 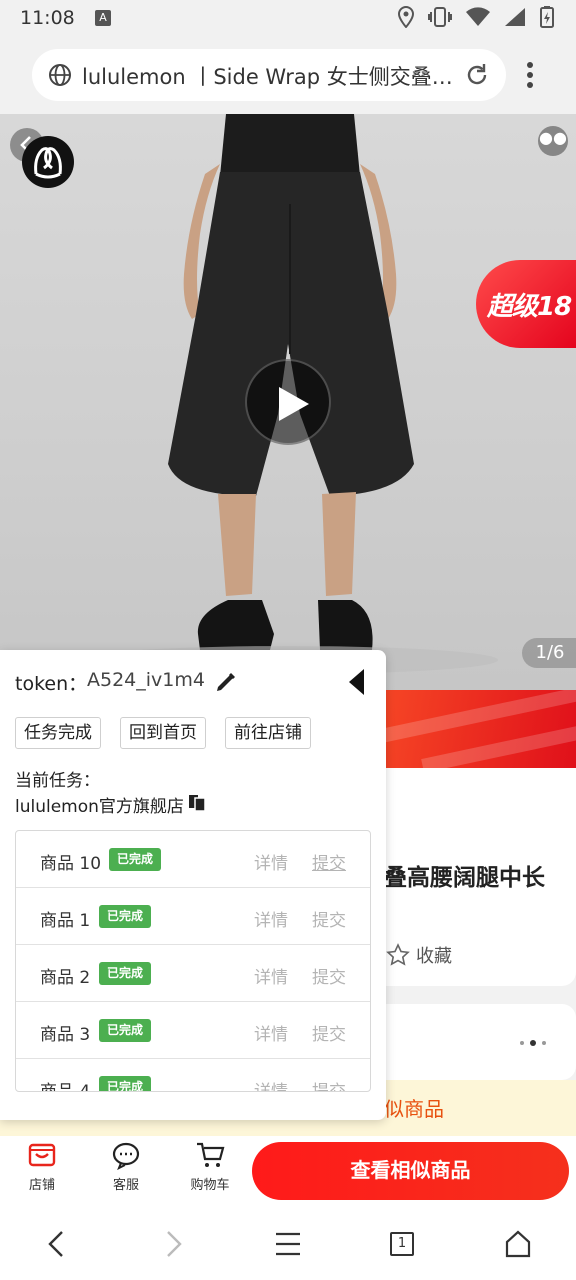 I want to click on store-button: 店铺, so click(x=42, y=1166).